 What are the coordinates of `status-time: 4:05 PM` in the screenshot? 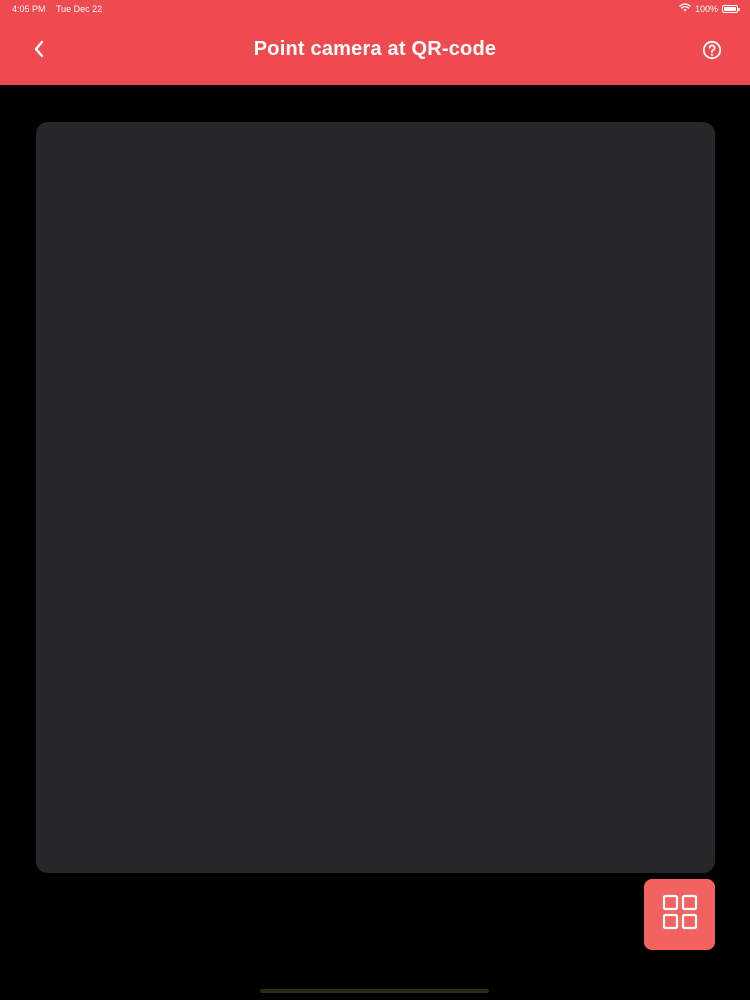 It's located at (29, 9).